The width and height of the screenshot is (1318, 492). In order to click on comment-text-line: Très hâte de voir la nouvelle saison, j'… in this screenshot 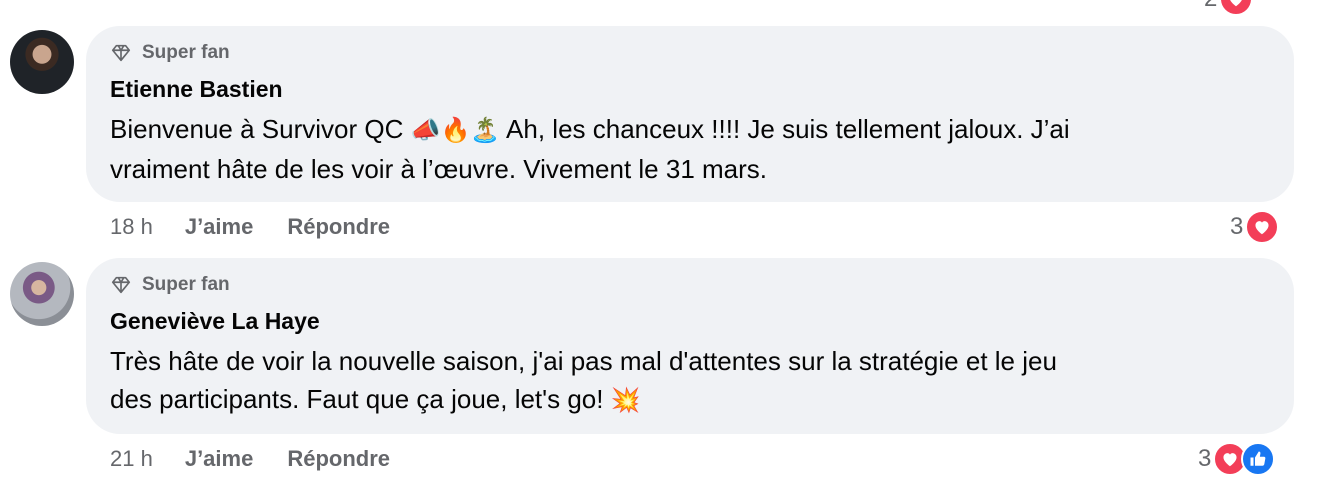, I will do `click(583, 361)`.